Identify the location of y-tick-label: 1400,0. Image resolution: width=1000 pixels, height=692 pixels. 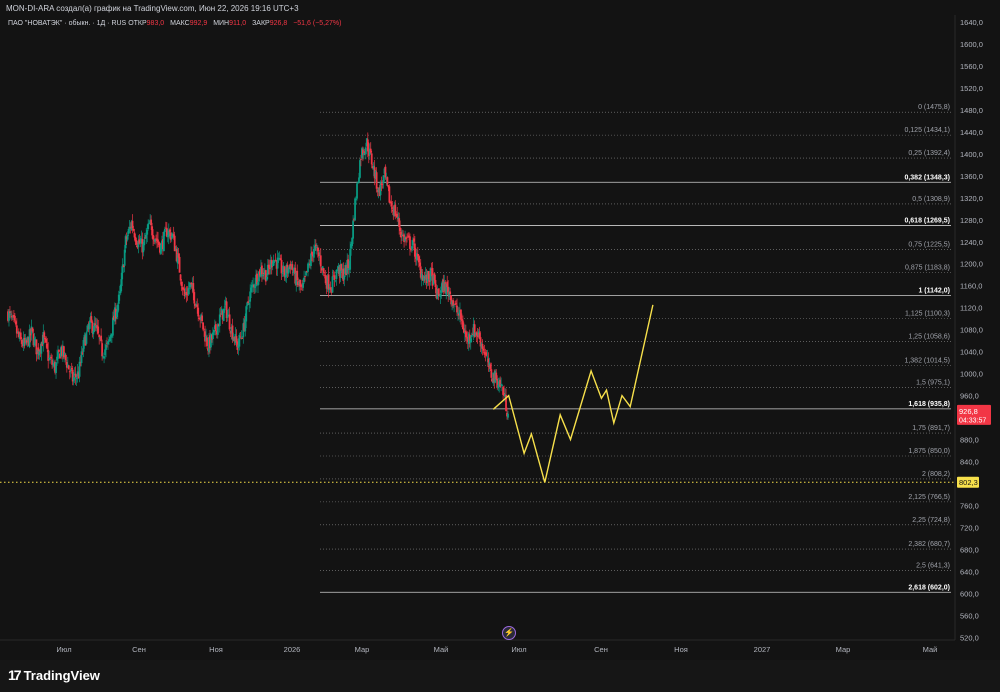
(971, 154).